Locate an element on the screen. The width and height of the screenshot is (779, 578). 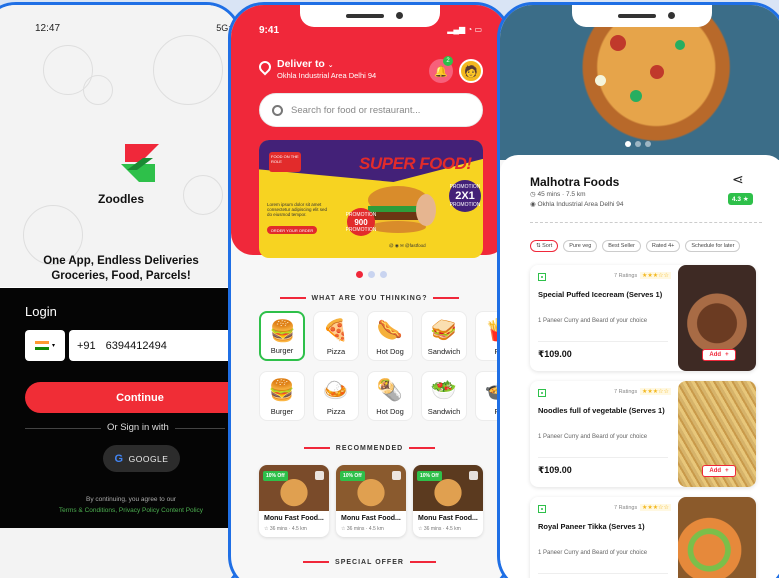
item-name: Special Puffed Icecream (Serves 1) is located at coordinates (600, 294).